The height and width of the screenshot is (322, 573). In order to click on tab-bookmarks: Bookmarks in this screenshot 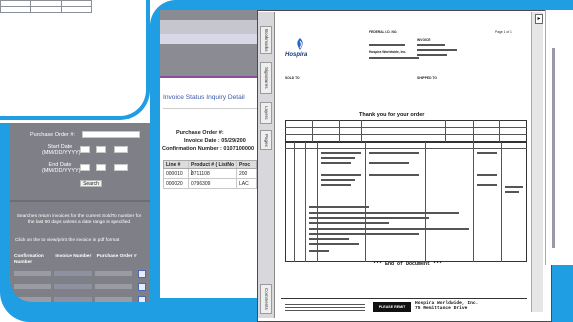, I will do `click(266, 40)`.